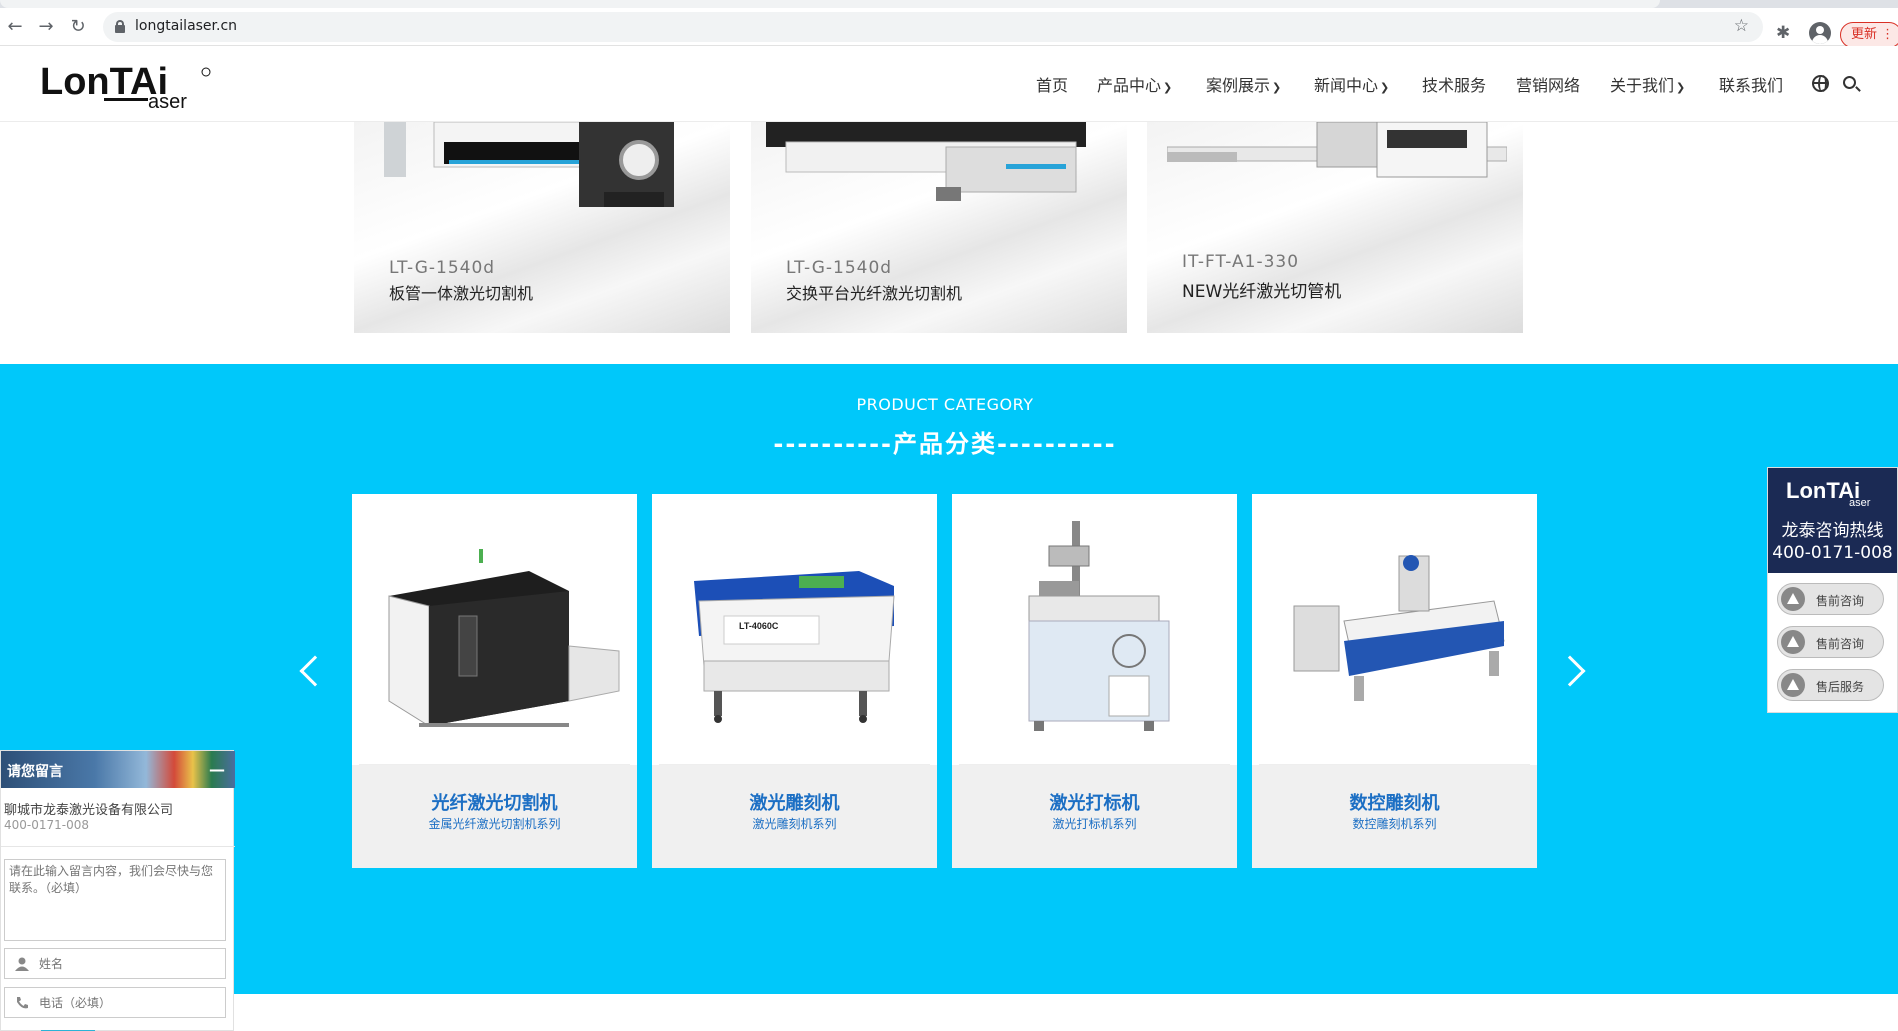 This screenshot has width=1898, height=1031. I want to click on nav-sales-network: 营销网络, so click(1548, 84).